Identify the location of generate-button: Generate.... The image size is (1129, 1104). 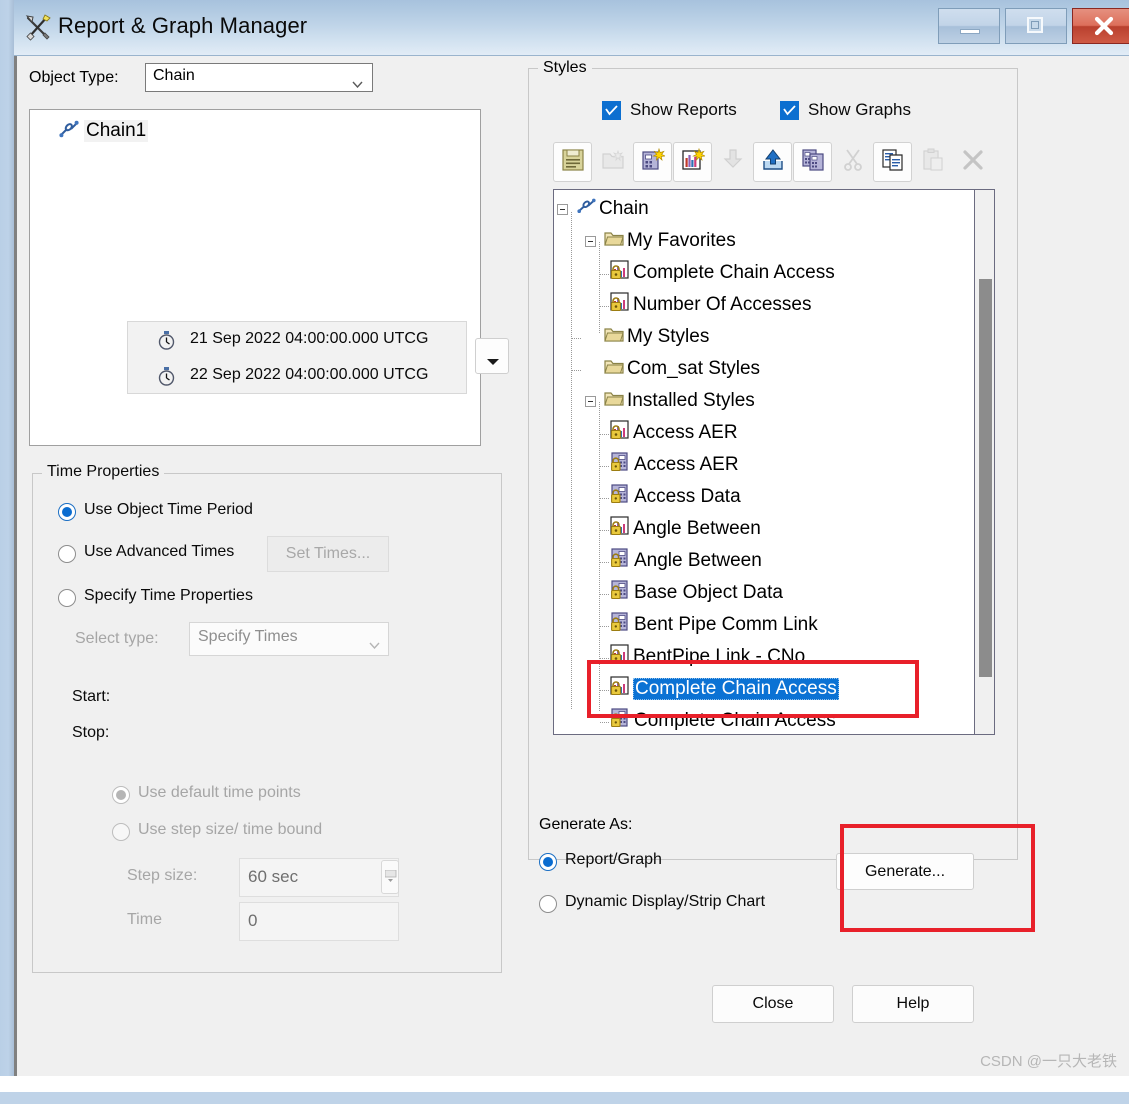
(905, 871).